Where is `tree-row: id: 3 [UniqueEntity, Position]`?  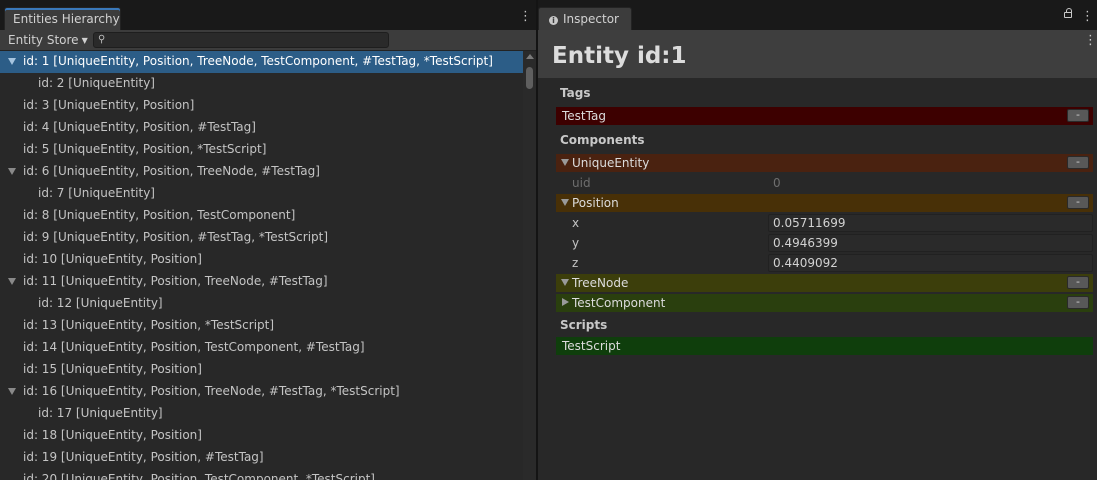 tree-row: id: 3 [UniqueEntity, Position] is located at coordinates (261, 106).